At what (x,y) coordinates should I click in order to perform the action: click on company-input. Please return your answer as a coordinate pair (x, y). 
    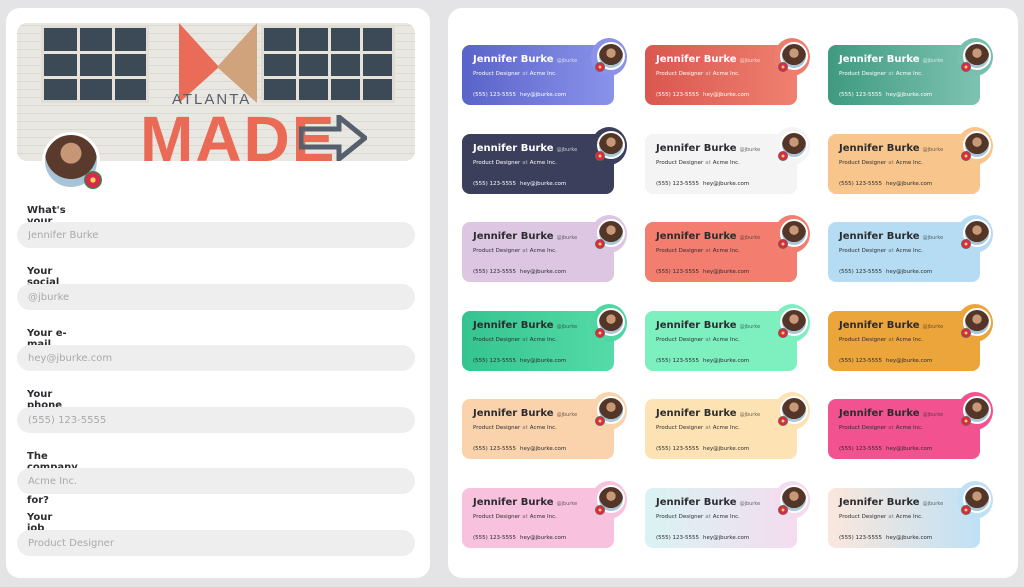
    Looking at the image, I should click on (216, 481).